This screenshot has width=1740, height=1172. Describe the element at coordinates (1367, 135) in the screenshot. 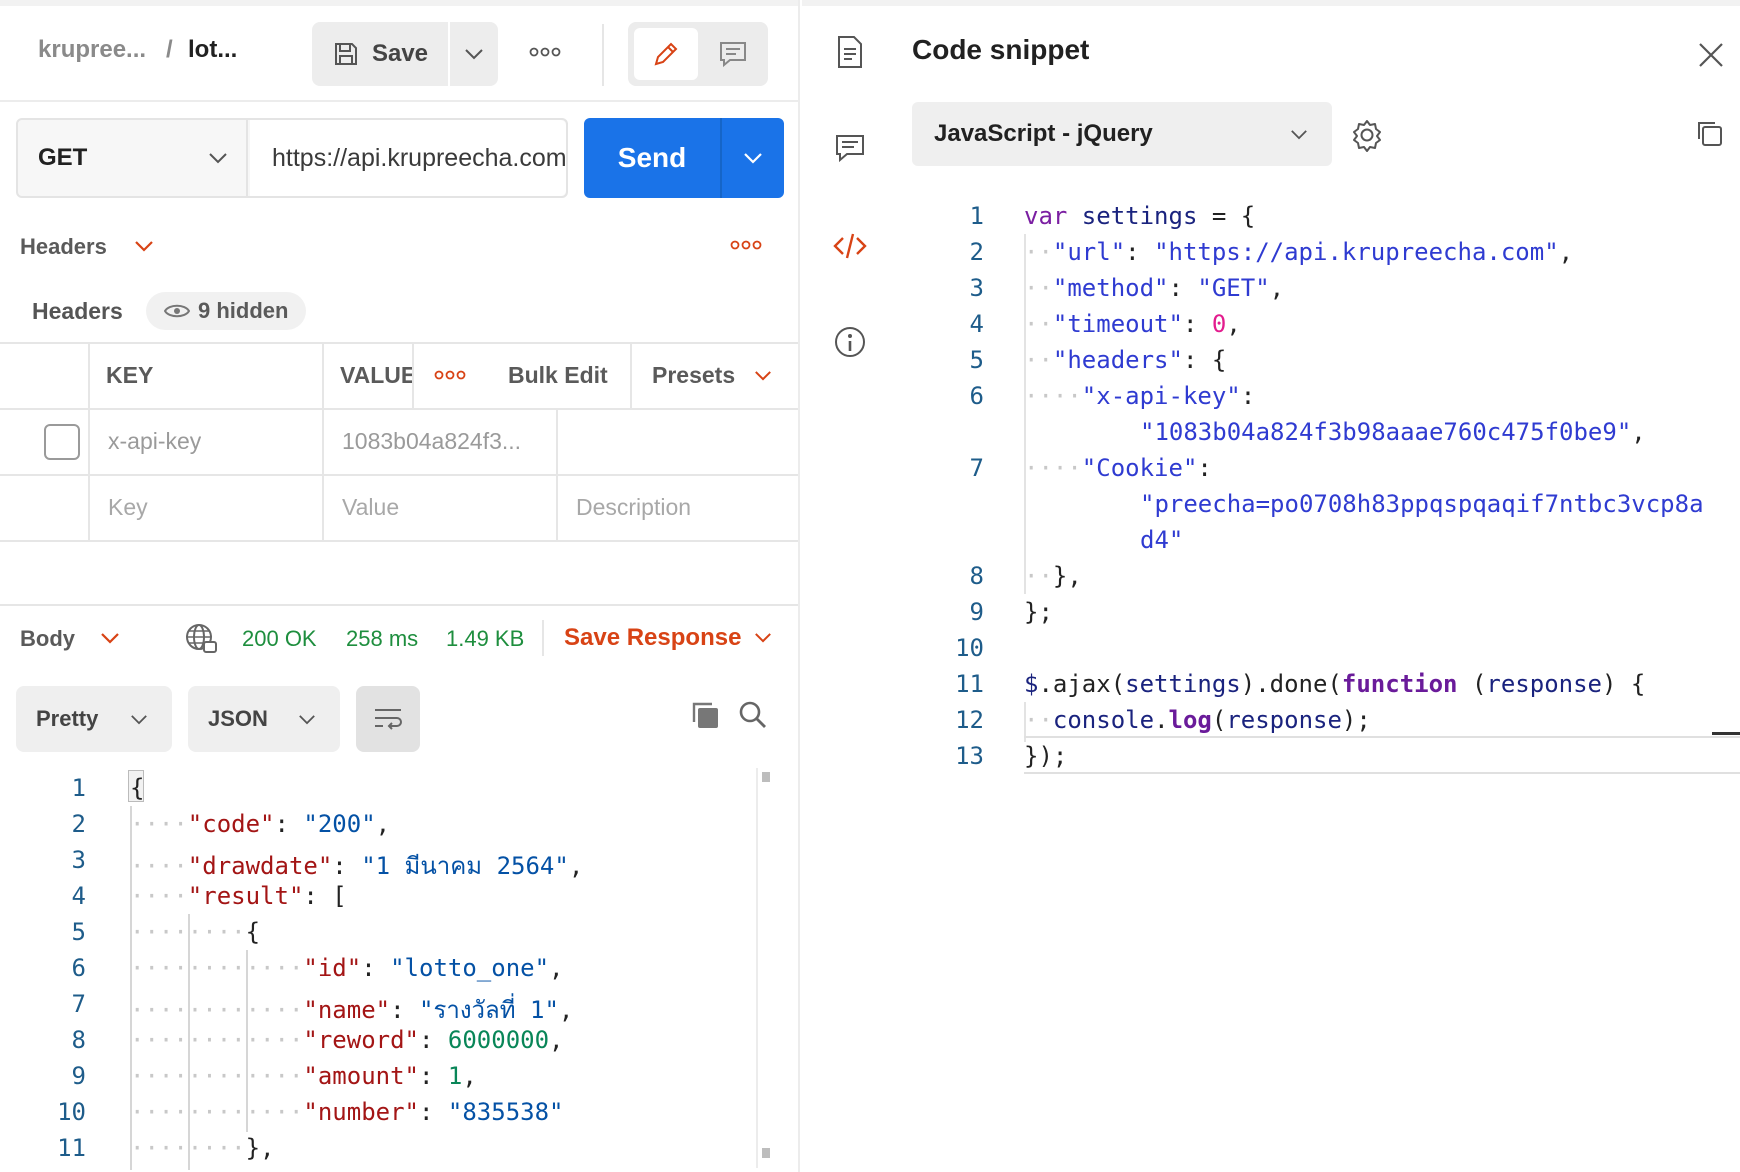

I see `gear-icon` at that location.